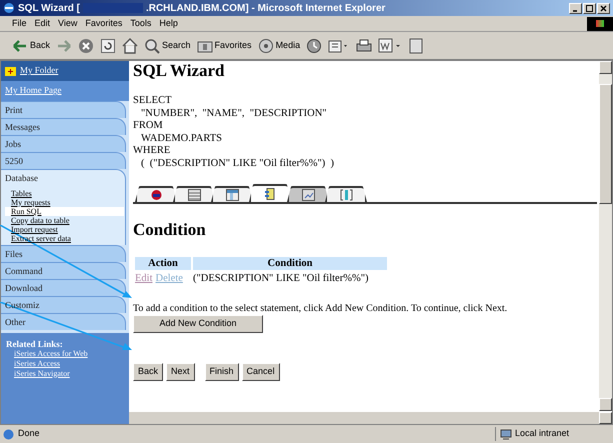  Describe the element at coordinates (65, 363) in the screenshot. I see `related-link: iSeries Access` at that location.